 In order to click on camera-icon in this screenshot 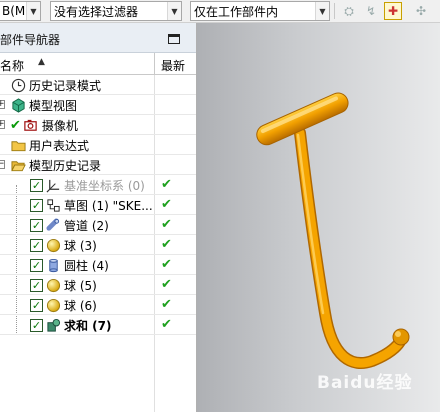, I will do `click(31, 125)`.